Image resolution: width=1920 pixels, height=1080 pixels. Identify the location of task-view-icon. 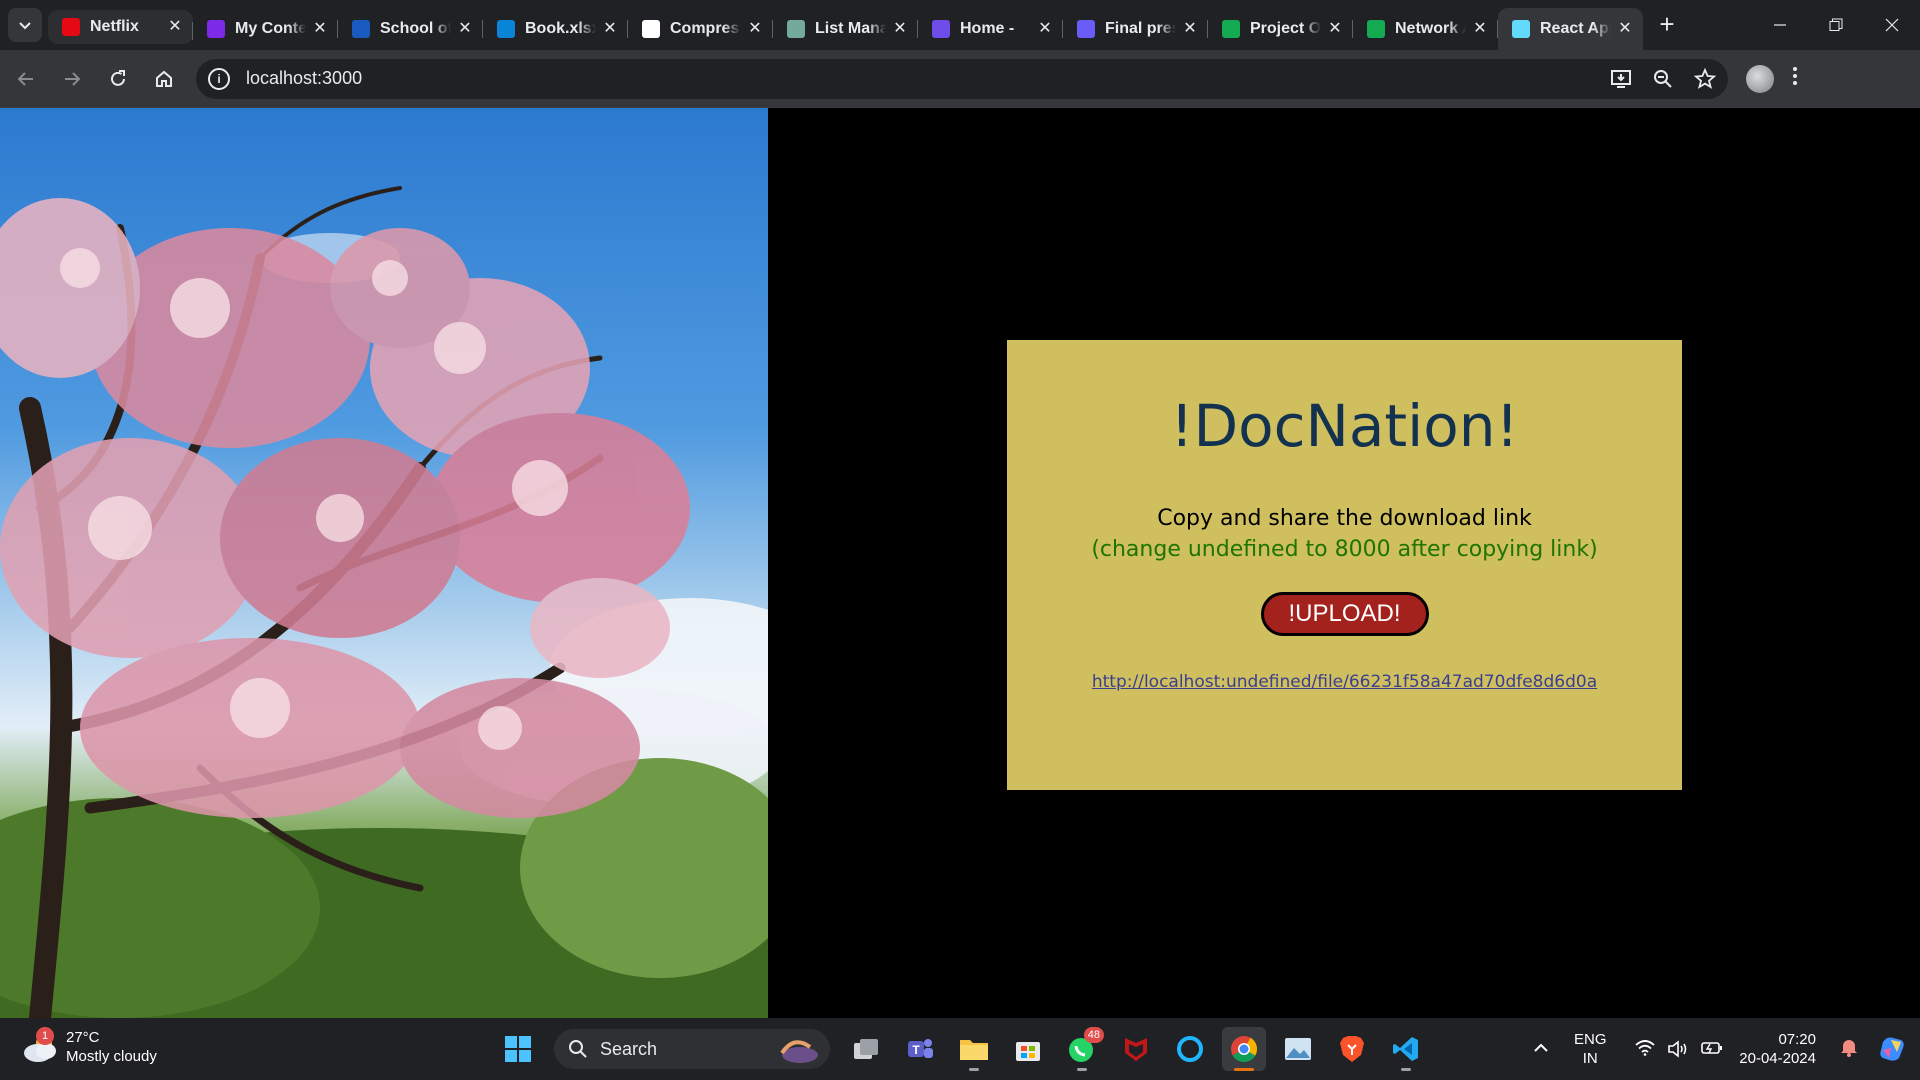
(866, 1049).